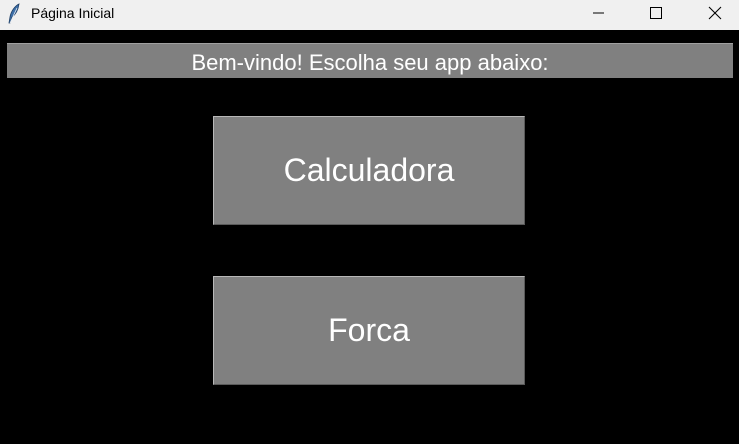 The image size is (739, 444). I want to click on title-bar: Página Inicial, so click(369, 15).